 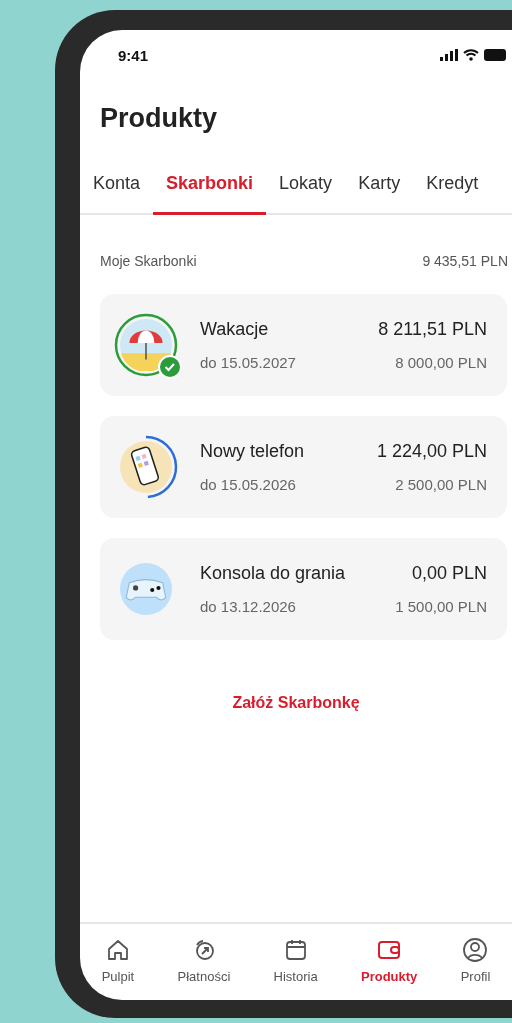 I want to click on signal-icon, so click(x=449, y=55).